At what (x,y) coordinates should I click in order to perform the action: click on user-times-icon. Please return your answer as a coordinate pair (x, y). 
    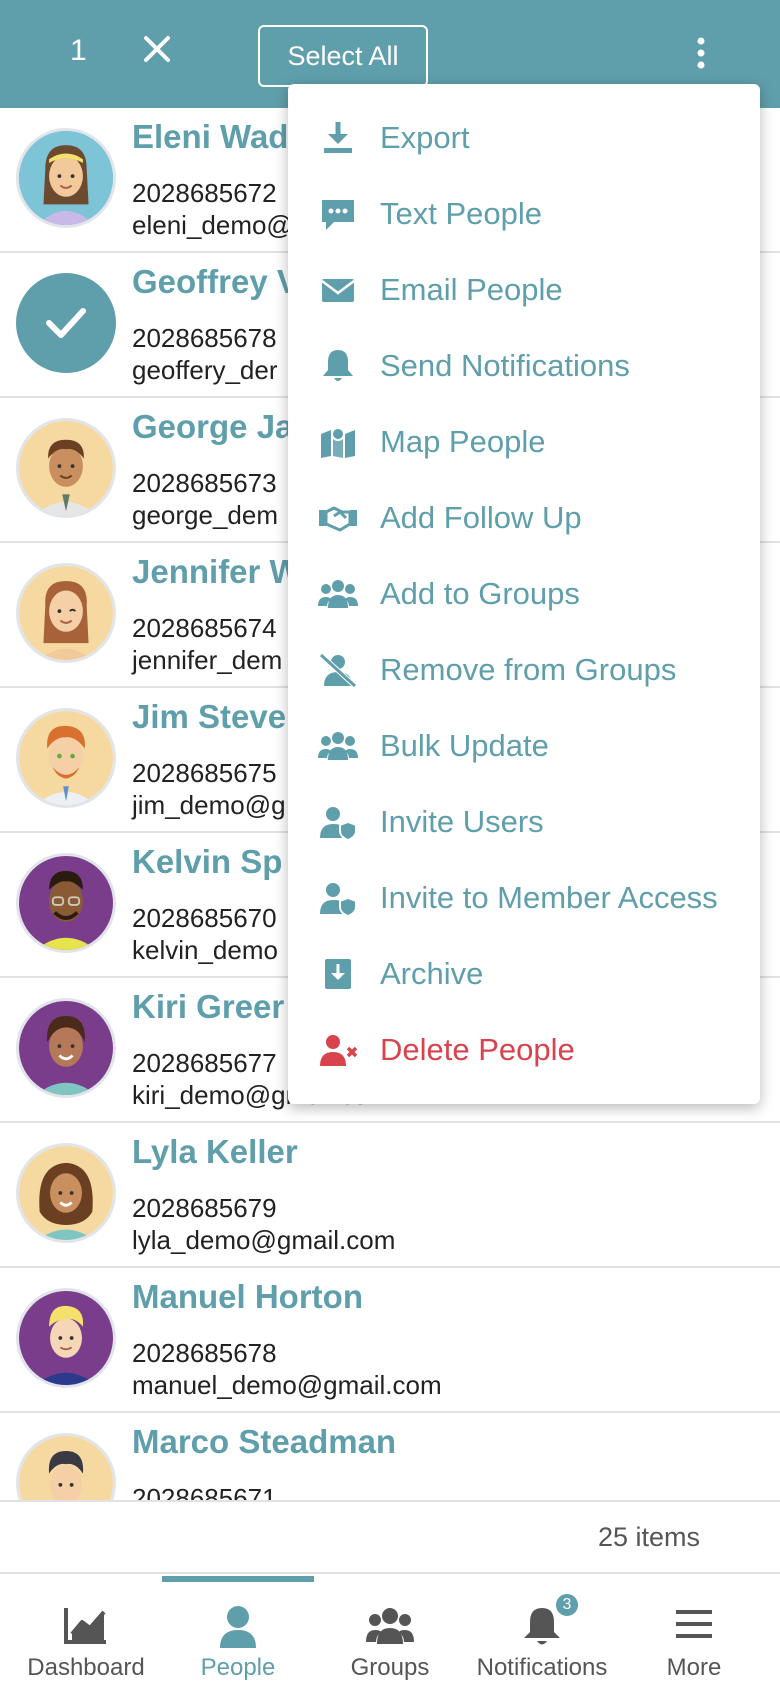
    Looking at the image, I should click on (339, 1050).